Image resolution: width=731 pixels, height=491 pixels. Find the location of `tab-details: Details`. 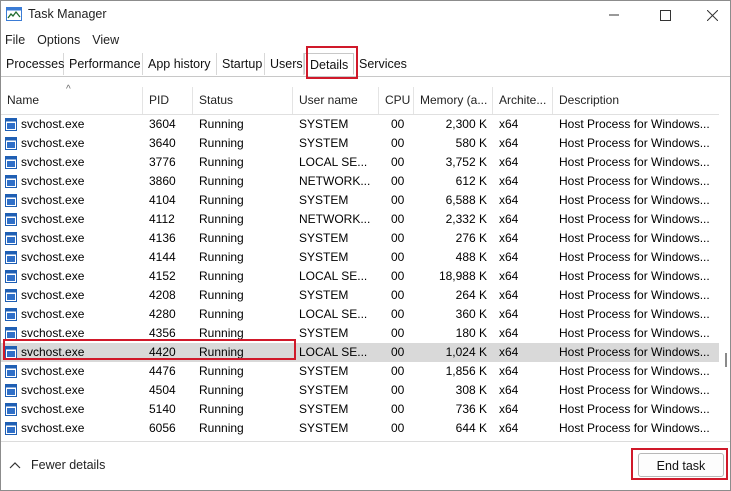

tab-details: Details is located at coordinates (329, 64).